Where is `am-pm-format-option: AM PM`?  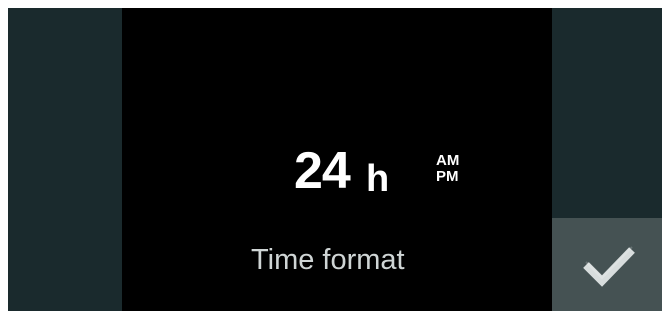
am-pm-format-option: AM PM is located at coordinates (451, 169).